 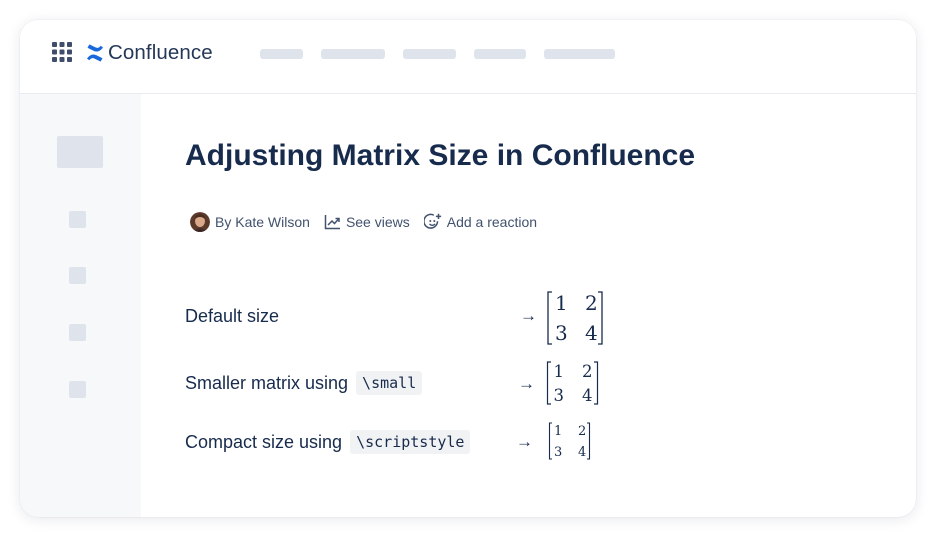 I want to click on matrix-default: 1 2 3 4, so click(x=576, y=318).